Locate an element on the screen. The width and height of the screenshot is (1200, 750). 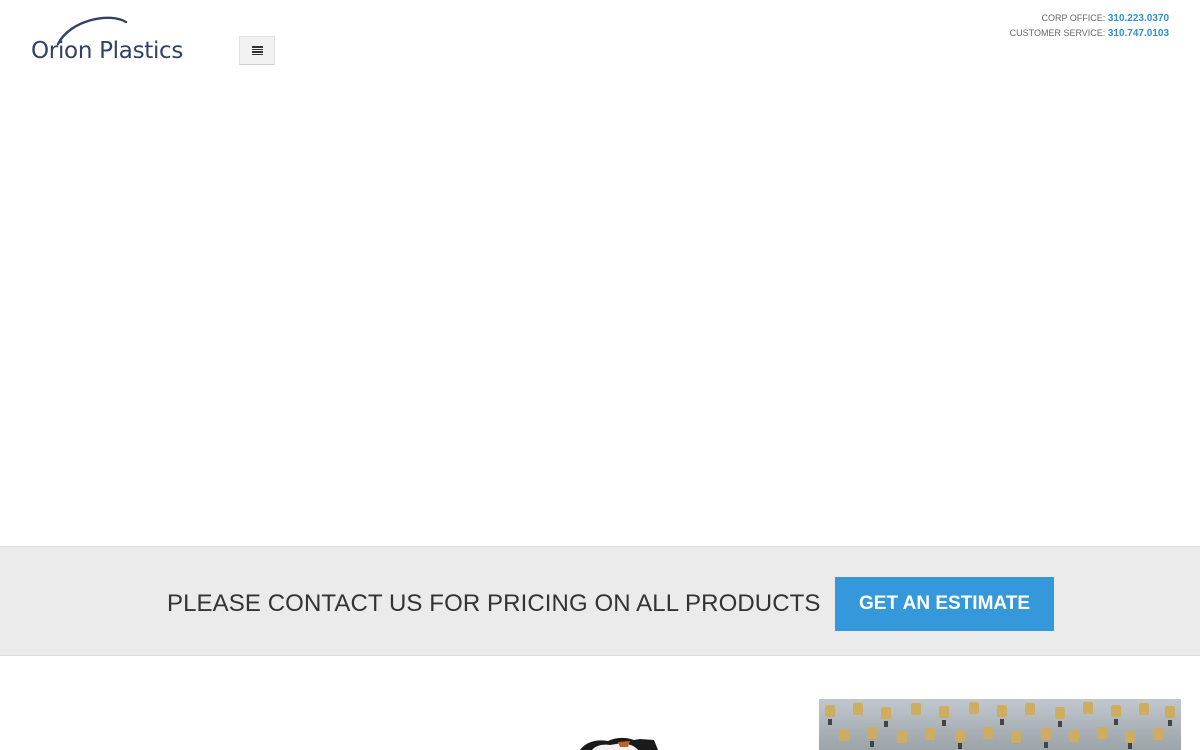
menu-toggle-button is located at coordinates (257, 50).